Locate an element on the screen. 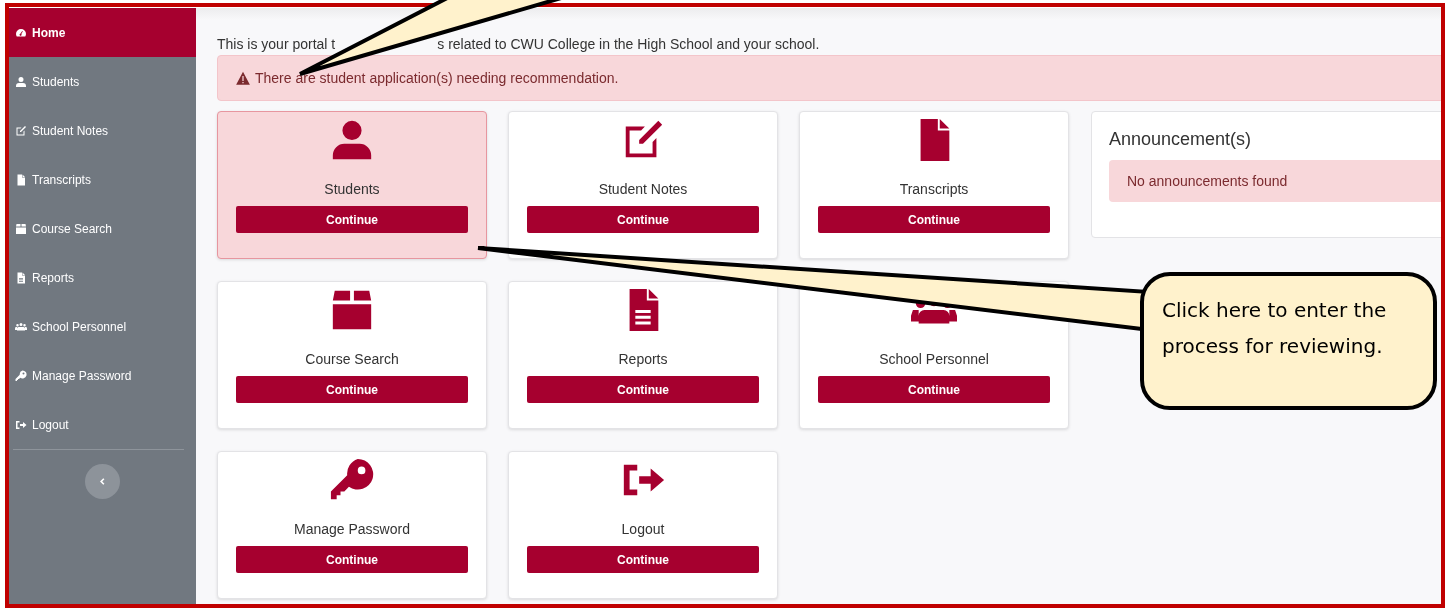 Image resolution: width=1449 pixels, height=611 pixels. report-icon is located at coordinates (21, 277).